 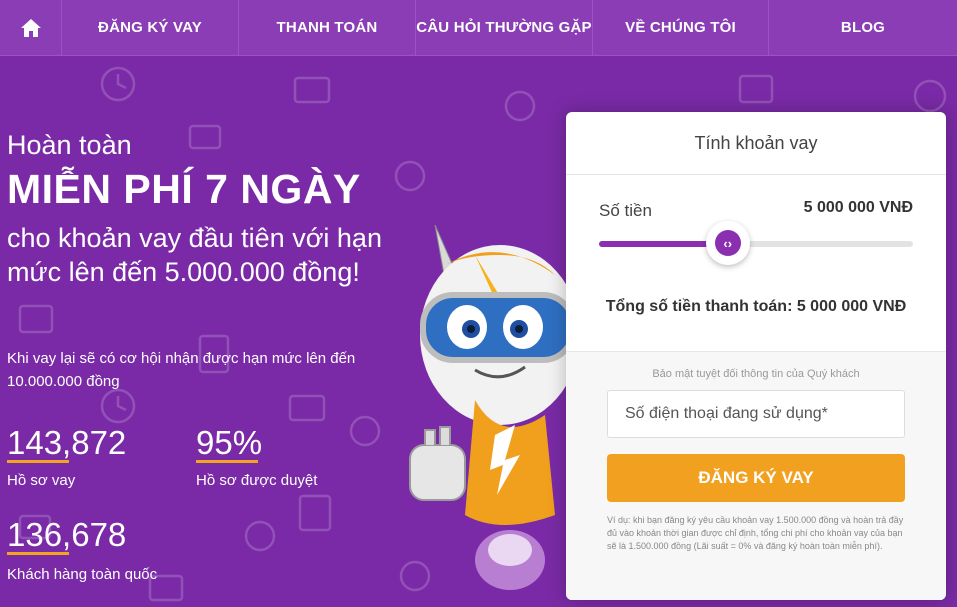 What do you see at coordinates (184, 189) in the screenshot?
I see `hero-headline: MIỄN PHÍ 7 NGÀY` at bounding box center [184, 189].